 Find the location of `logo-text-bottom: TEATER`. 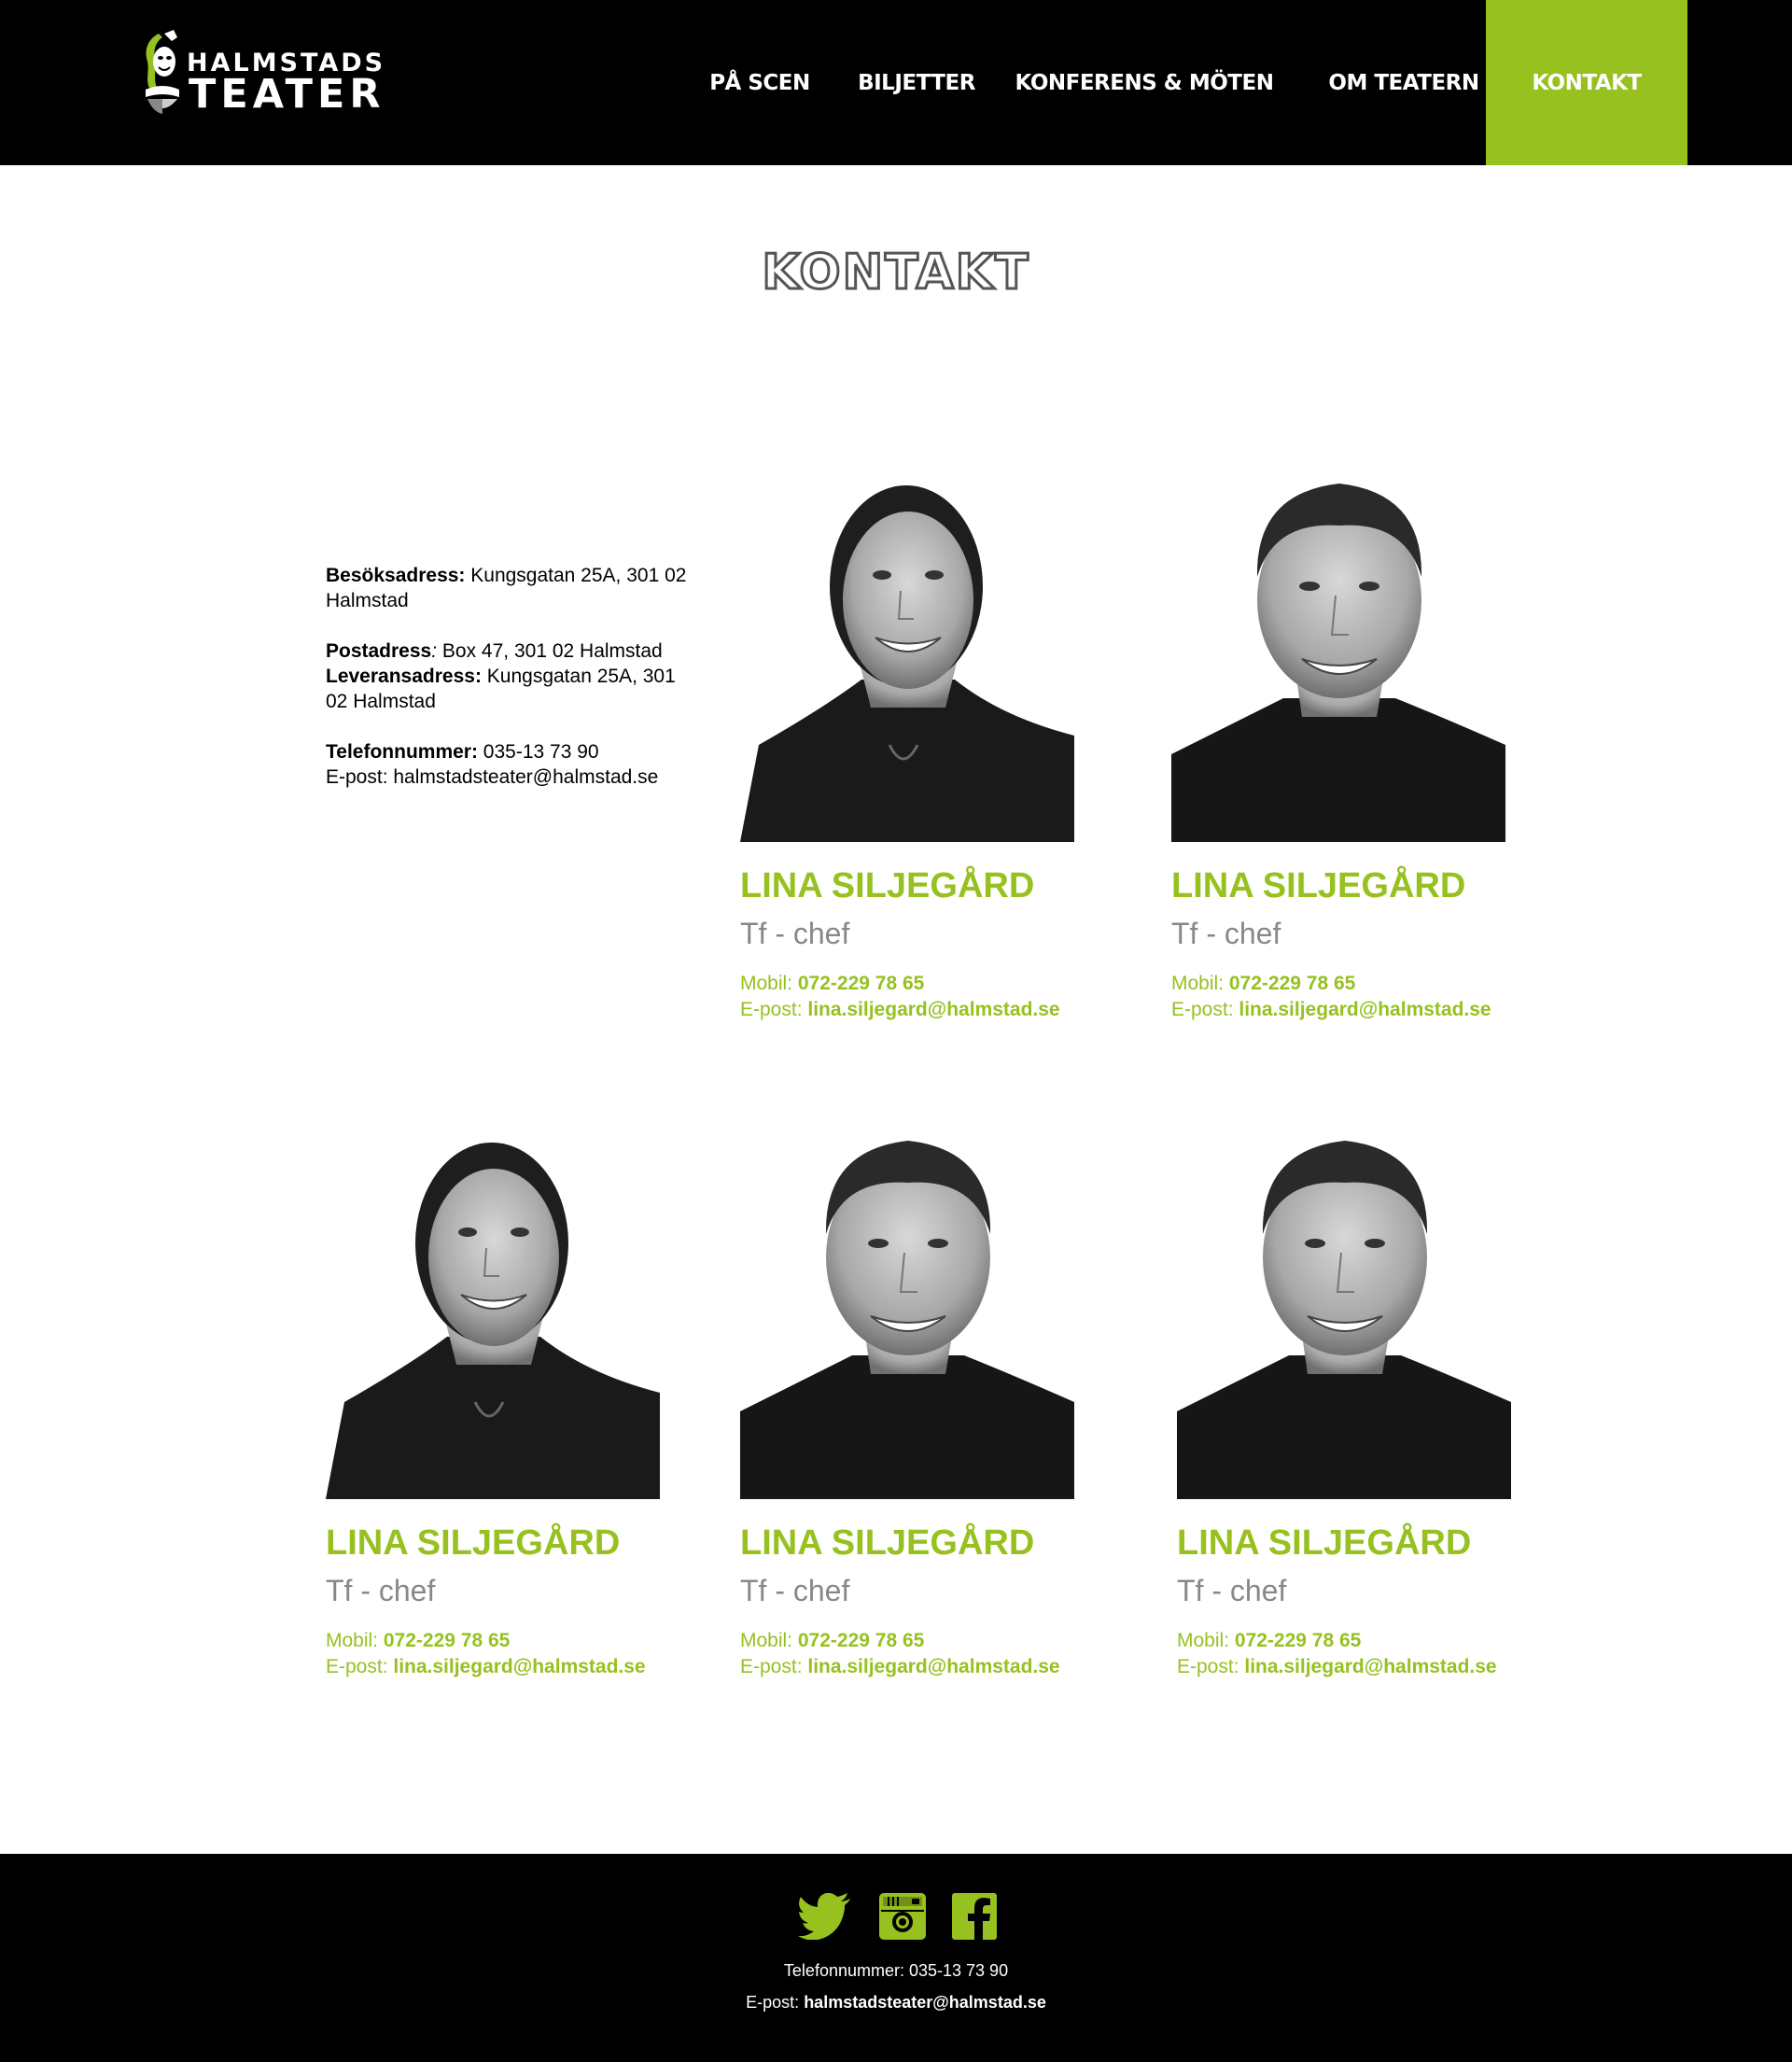

logo-text-bottom: TEATER is located at coordinates (287, 94).